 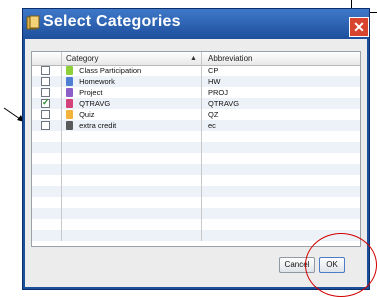 I want to click on category-cell: Quiz, so click(x=132, y=114).